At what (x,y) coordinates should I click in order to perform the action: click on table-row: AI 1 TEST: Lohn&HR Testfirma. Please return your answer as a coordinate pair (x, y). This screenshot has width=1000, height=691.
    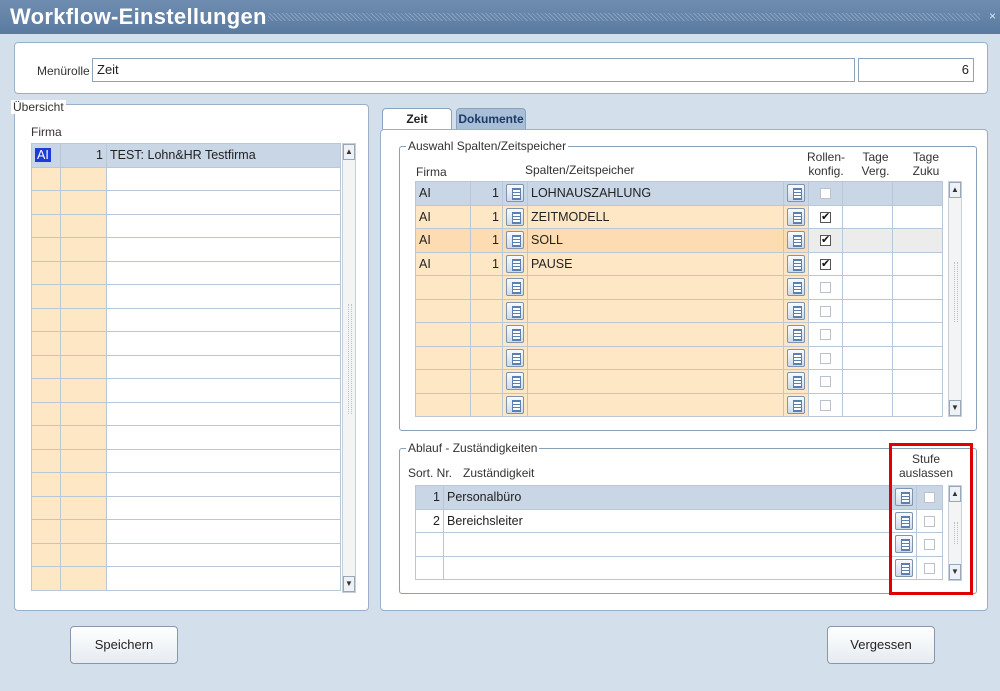
    Looking at the image, I should click on (186, 155).